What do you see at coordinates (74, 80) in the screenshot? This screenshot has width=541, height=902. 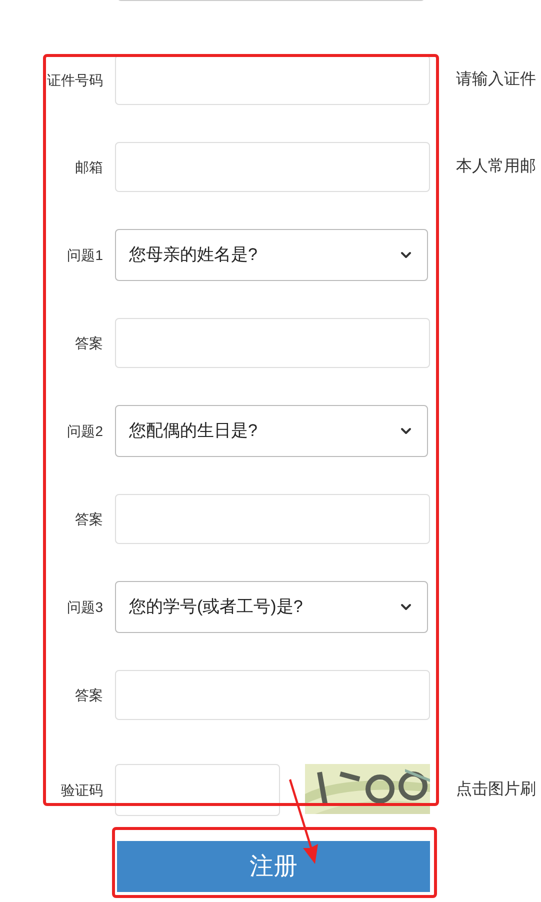 I see `field-label: 证件号码` at bounding box center [74, 80].